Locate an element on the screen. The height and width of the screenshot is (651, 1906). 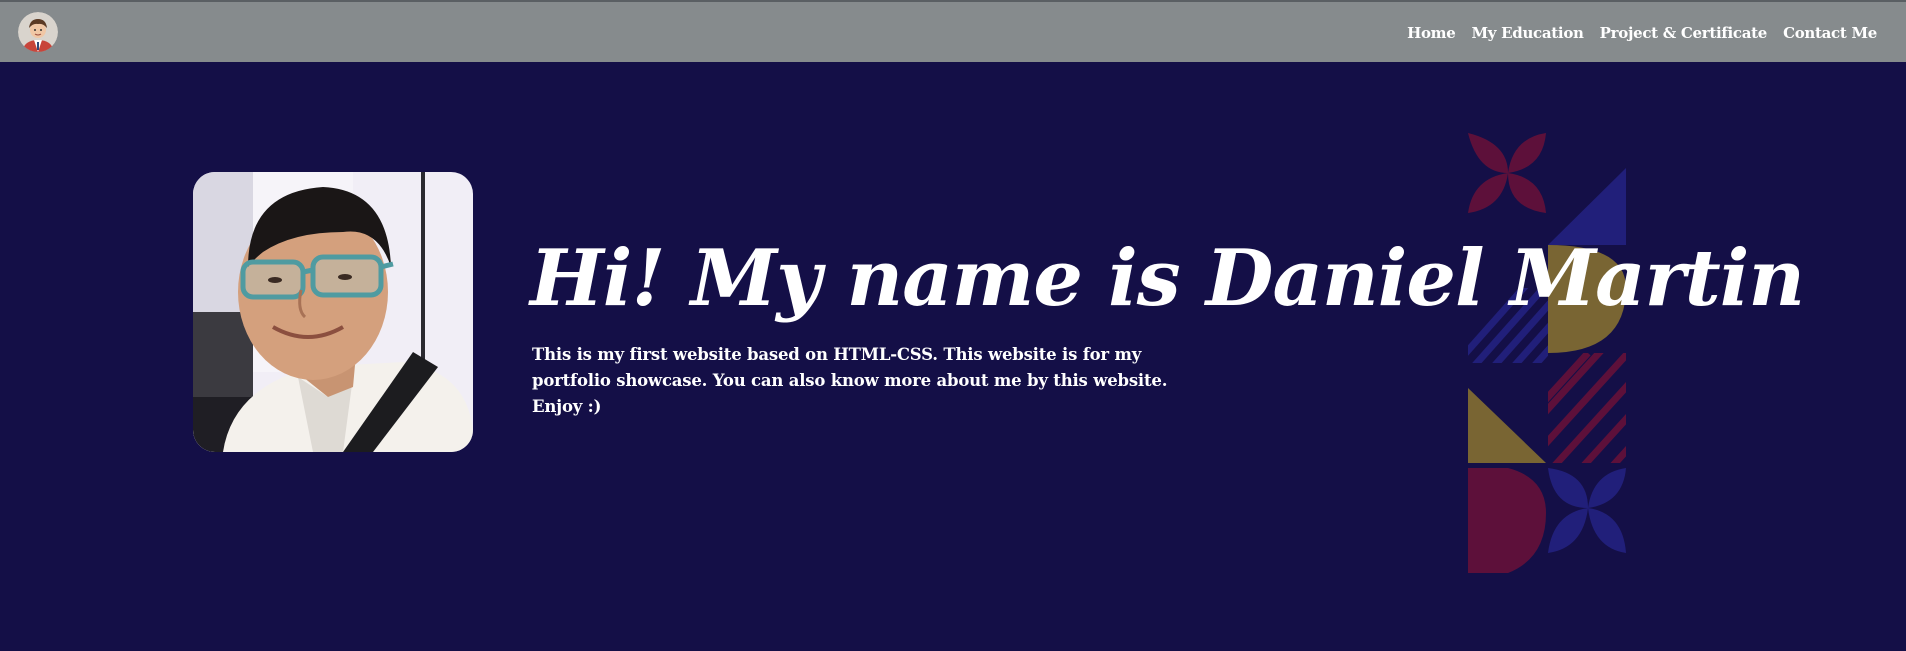
nav-contact-link: Contact Me is located at coordinates (1830, 33).